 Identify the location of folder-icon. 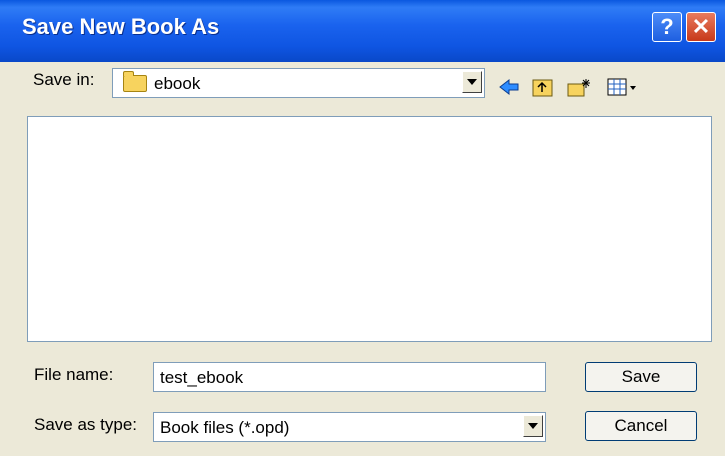
(135, 81).